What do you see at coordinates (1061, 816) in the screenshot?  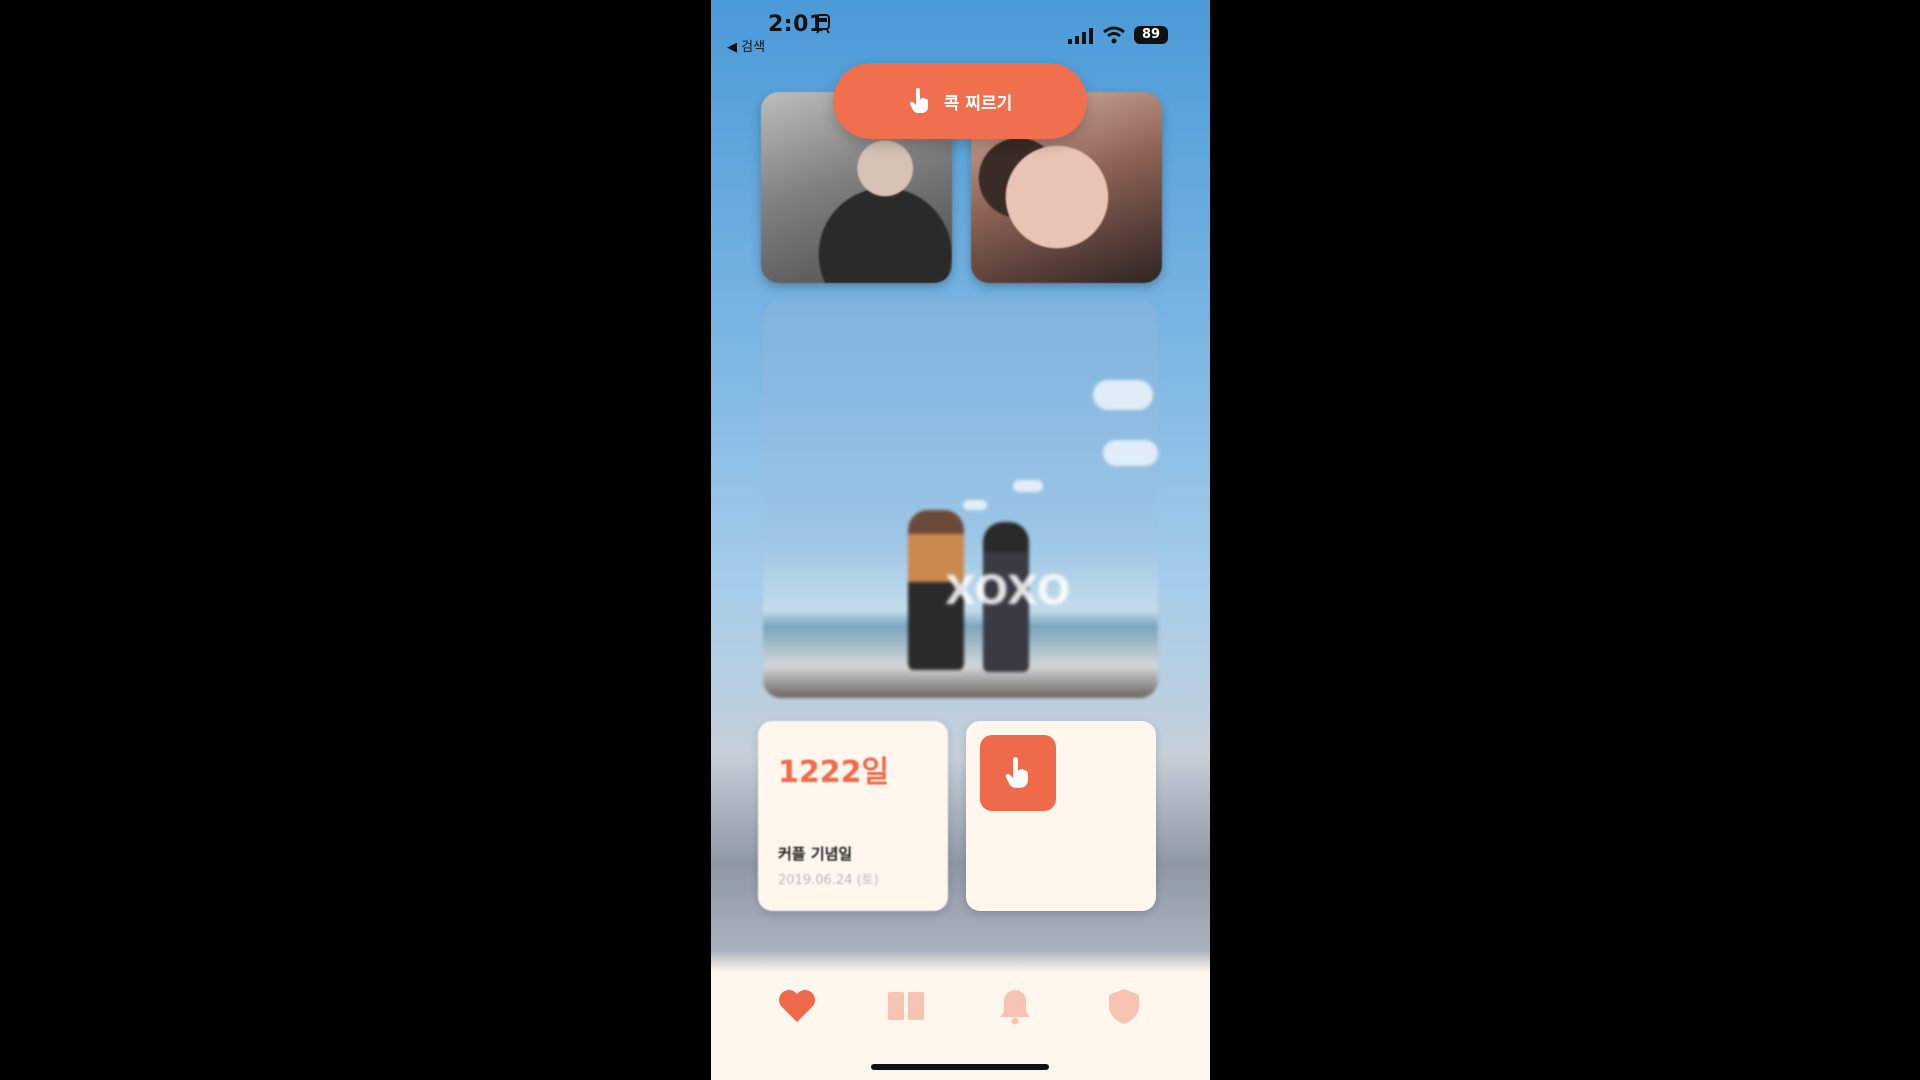 I see `poke-widget` at bounding box center [1061, 816].